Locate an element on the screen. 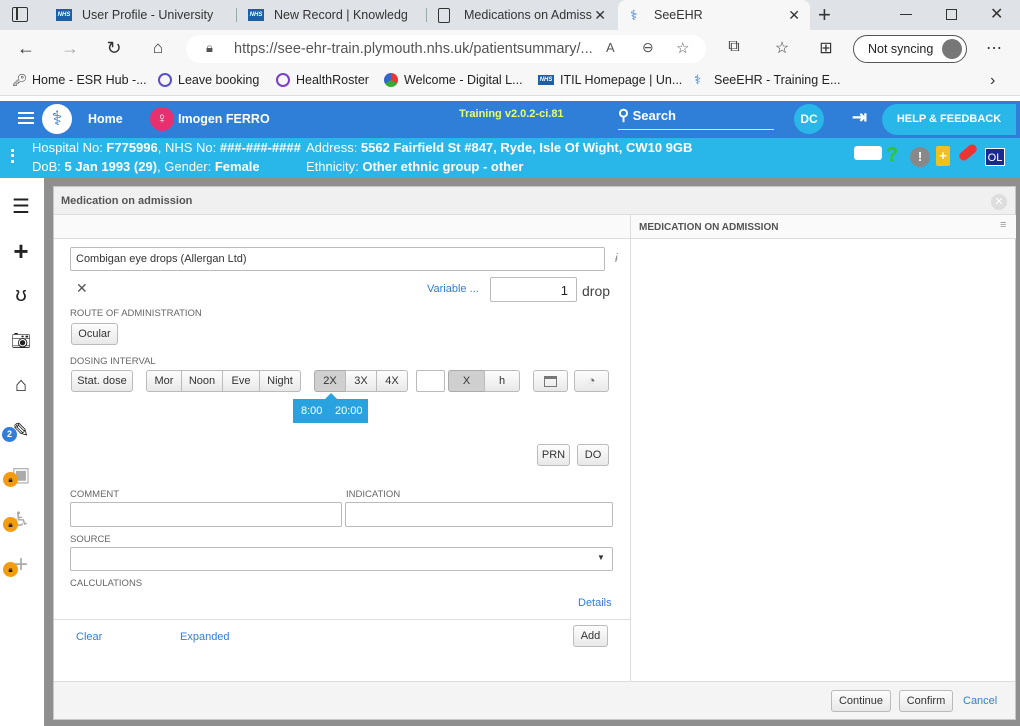  cancel-link: Cancel is located at coordinates (980, 701).